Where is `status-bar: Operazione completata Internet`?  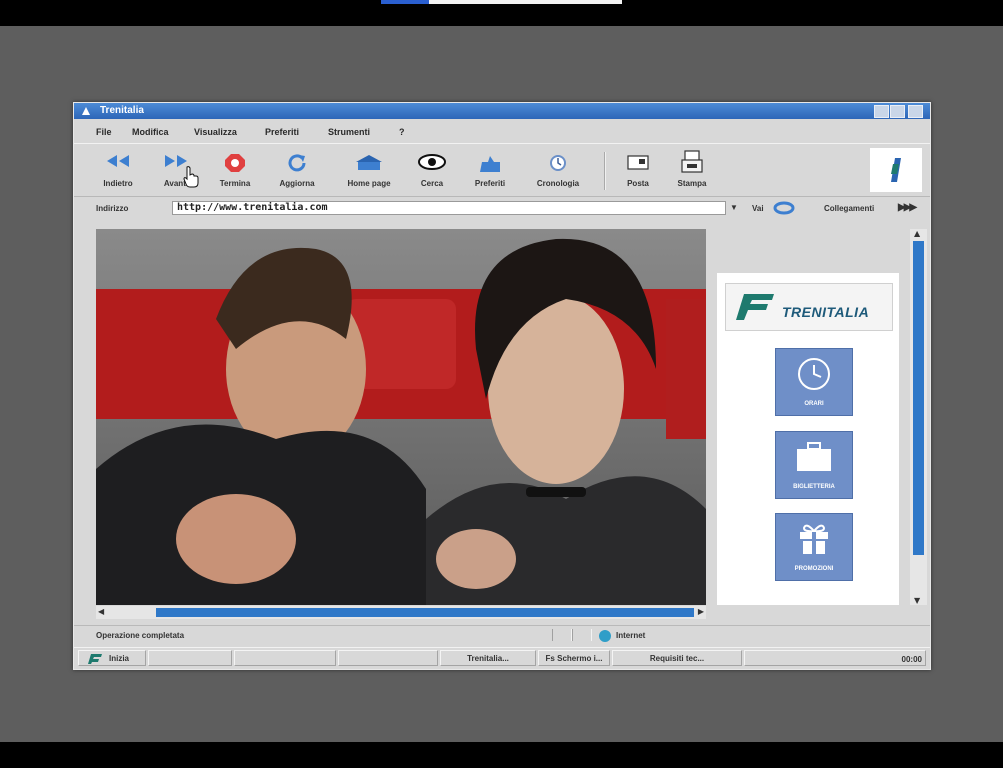 status-bar: Operazione completata Internet is located at coordinates (502, 634).